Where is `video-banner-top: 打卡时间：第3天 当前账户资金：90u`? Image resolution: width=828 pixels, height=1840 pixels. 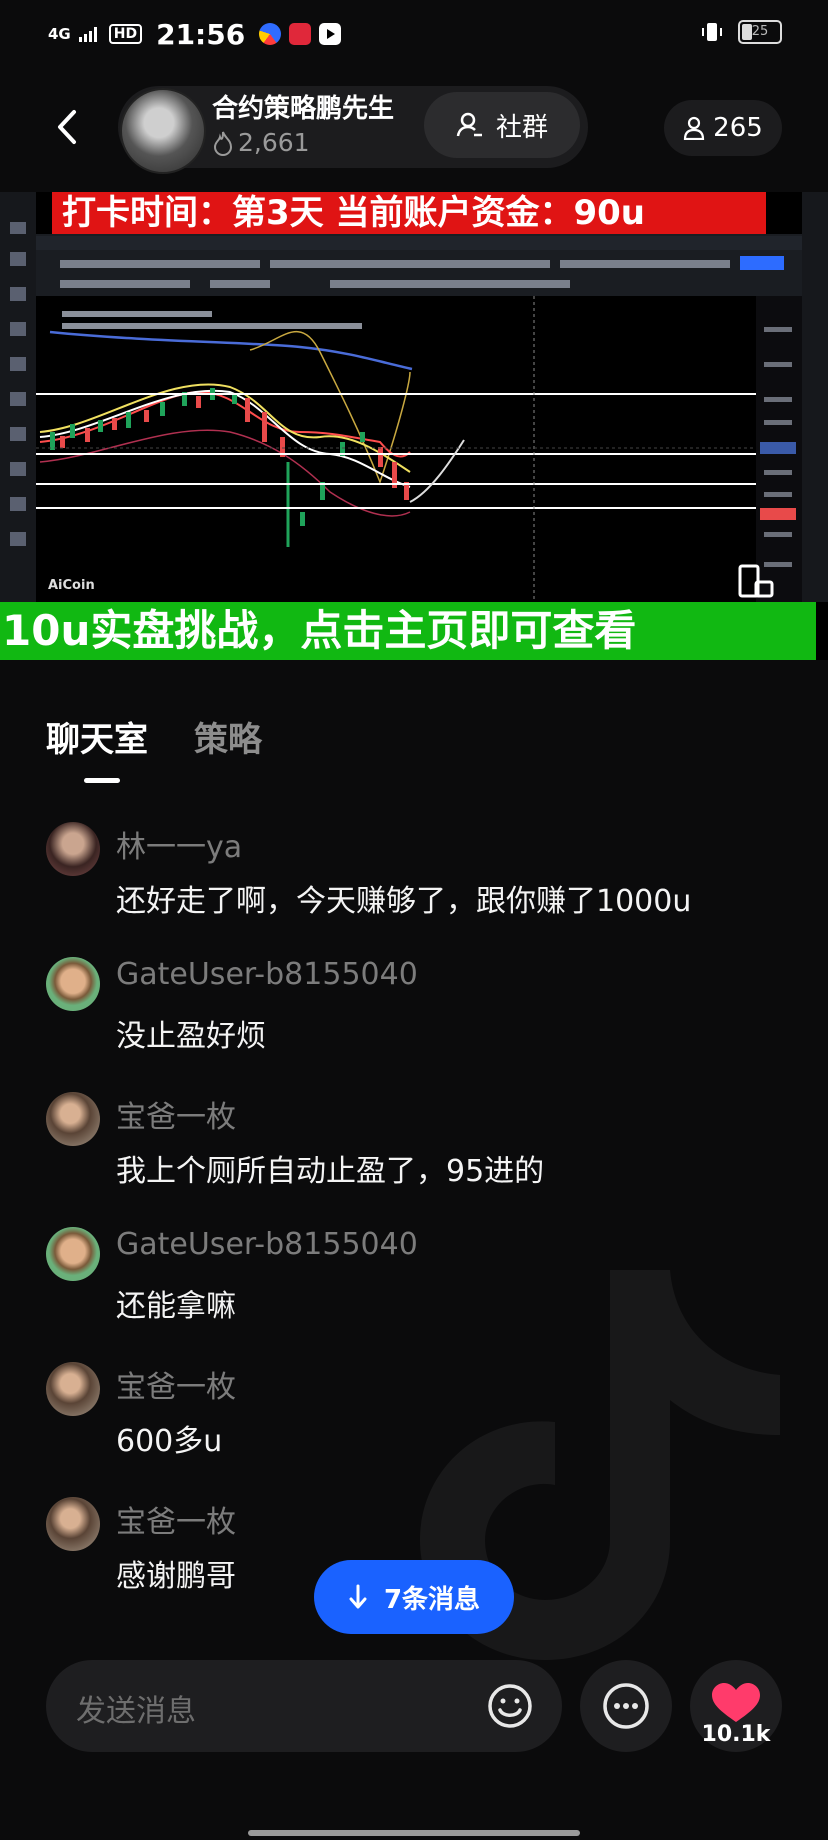 video-banner-top: 打卡时间：第3天 当前账户资金：90u is located at coordinates (409, 213).